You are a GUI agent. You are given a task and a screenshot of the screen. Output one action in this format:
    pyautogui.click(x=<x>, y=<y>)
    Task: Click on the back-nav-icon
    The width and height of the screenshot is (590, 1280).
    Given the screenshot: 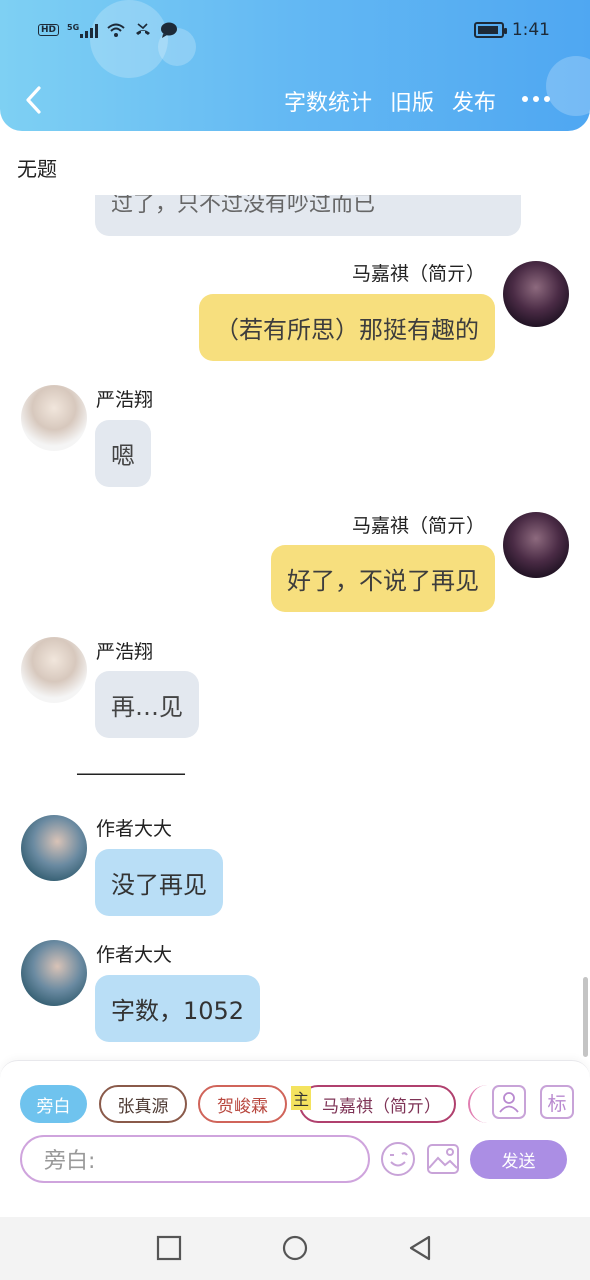 What is the action you would take?
    pyautogui.click(x=420, y=1248)
    